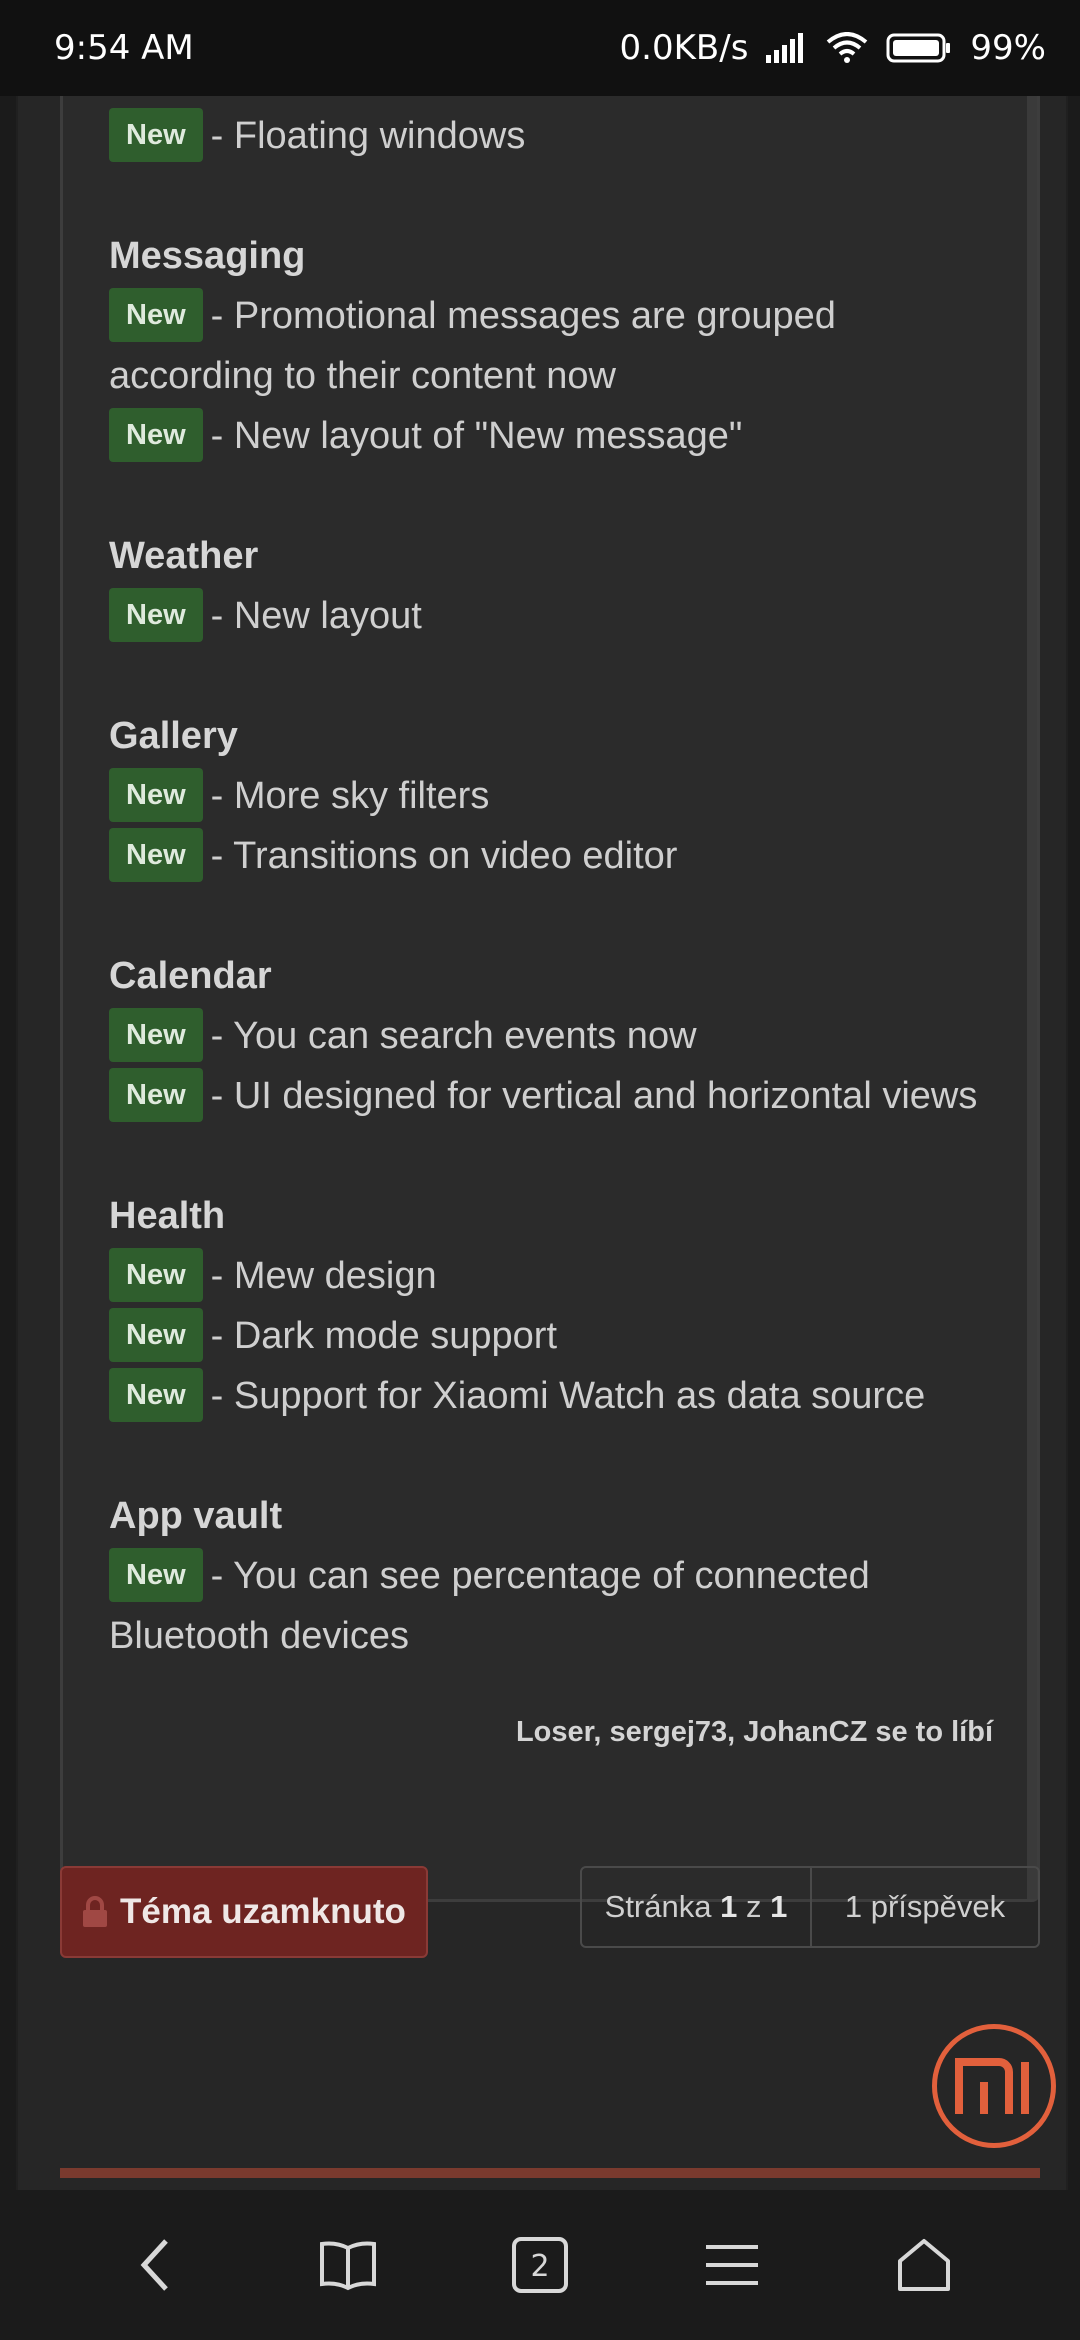 This screenshot has height=2340, width=1080. Describe the element at coordinates (368, 136) in the screenshot. I see `changelog-text: - Floating windows` at that location.